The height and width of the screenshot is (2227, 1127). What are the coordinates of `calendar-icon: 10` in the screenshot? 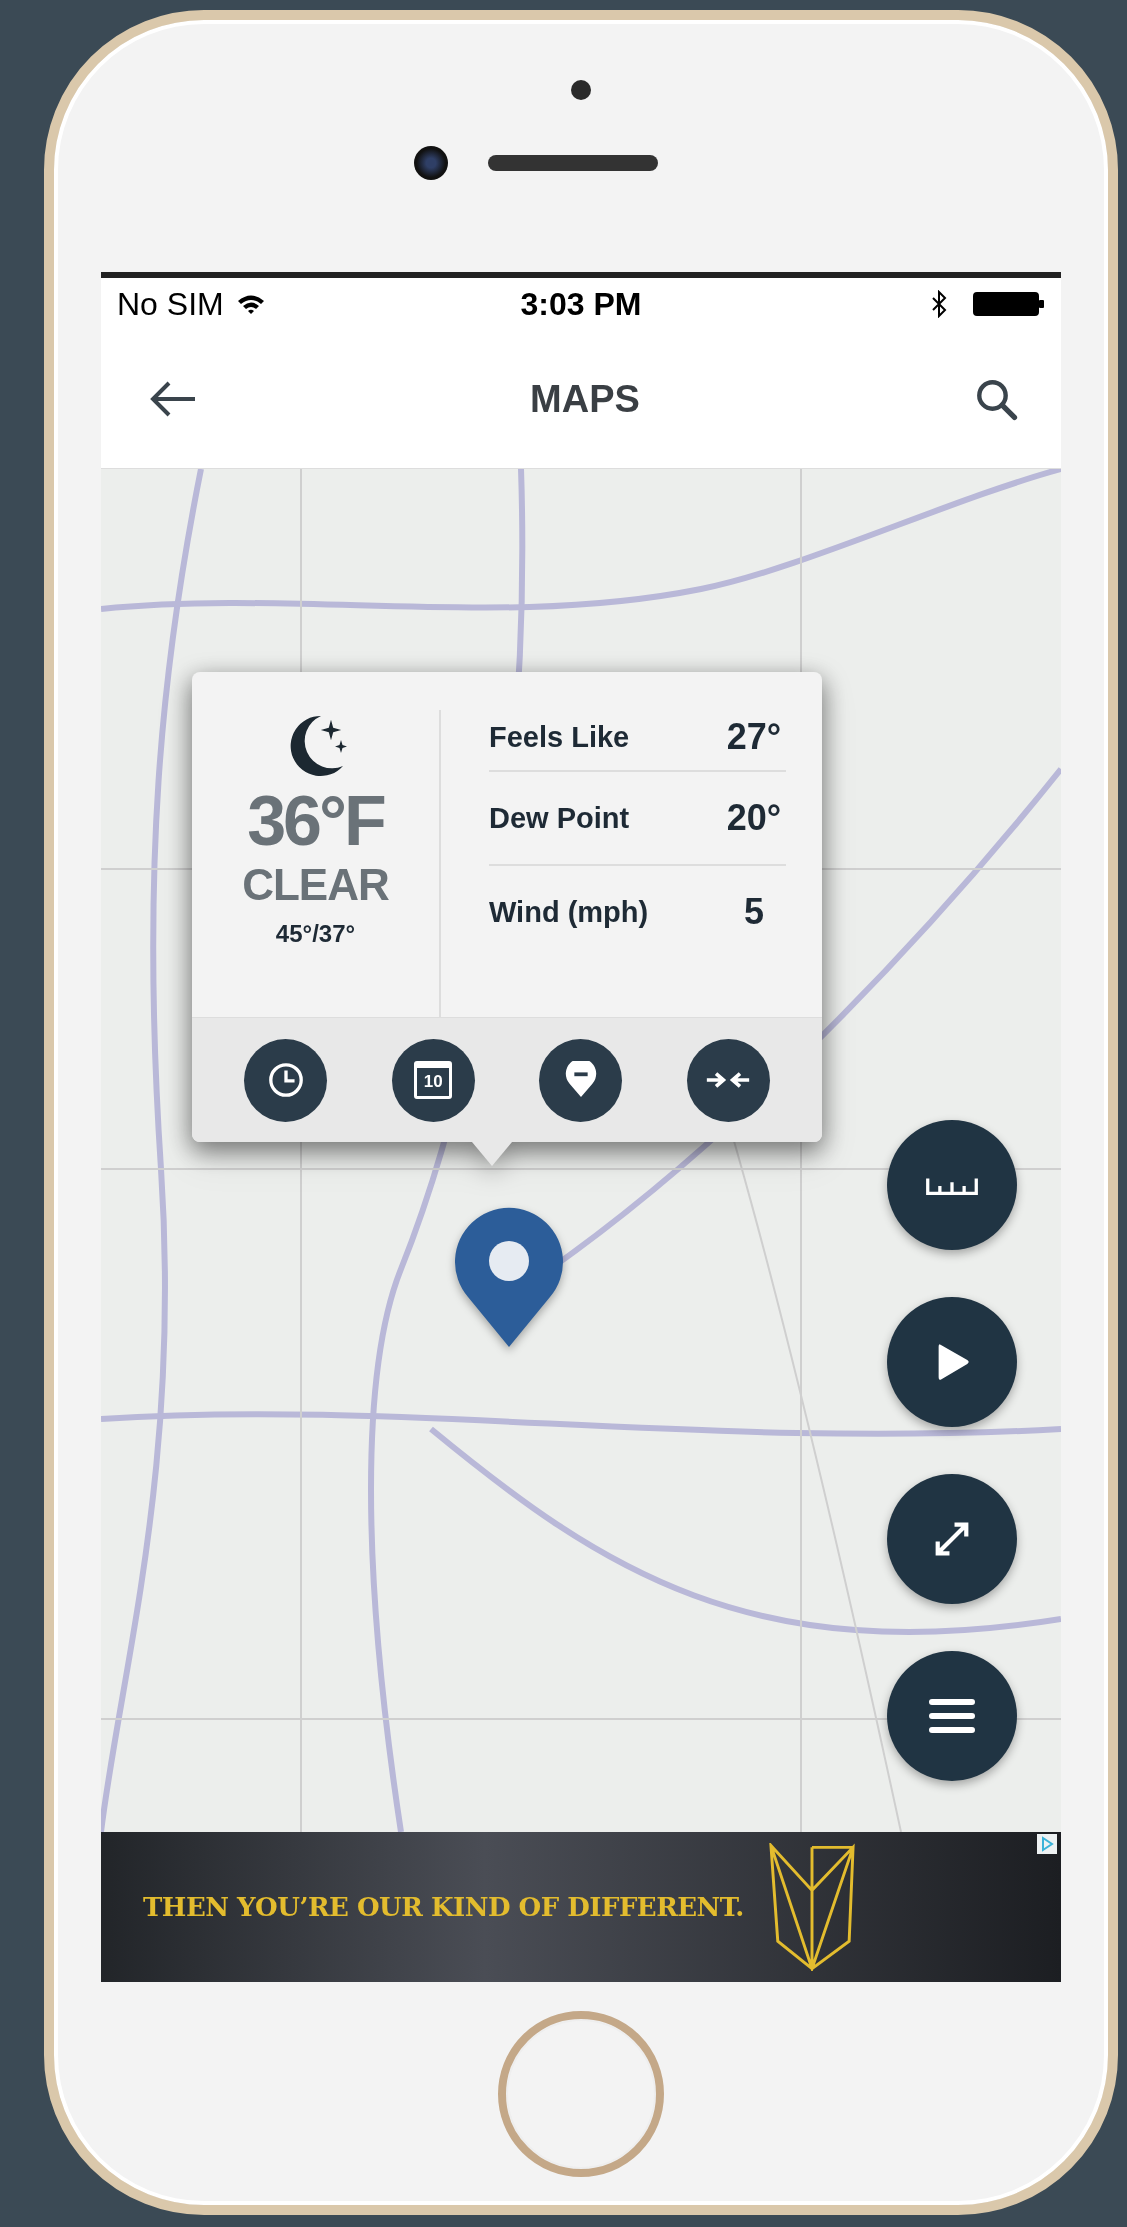 It's located at (433, 1080).